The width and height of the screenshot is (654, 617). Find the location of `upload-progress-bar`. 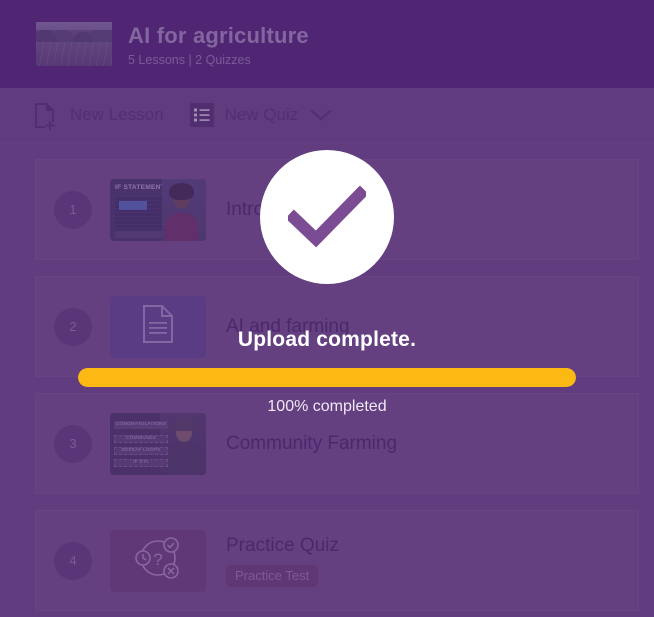

upload-progress-bar is located at coordinates (327, 377).